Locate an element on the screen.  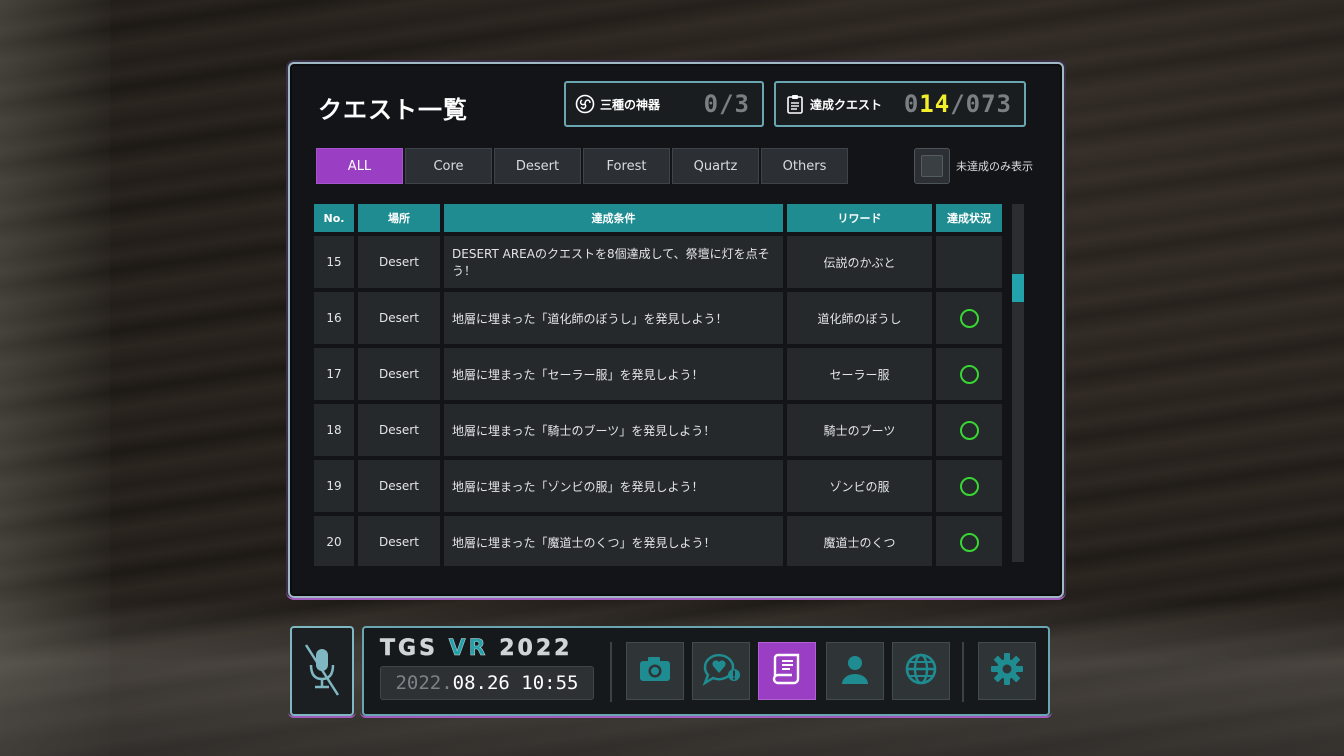
logo-text-tgs: TGS is located at coordinates (414, 649).